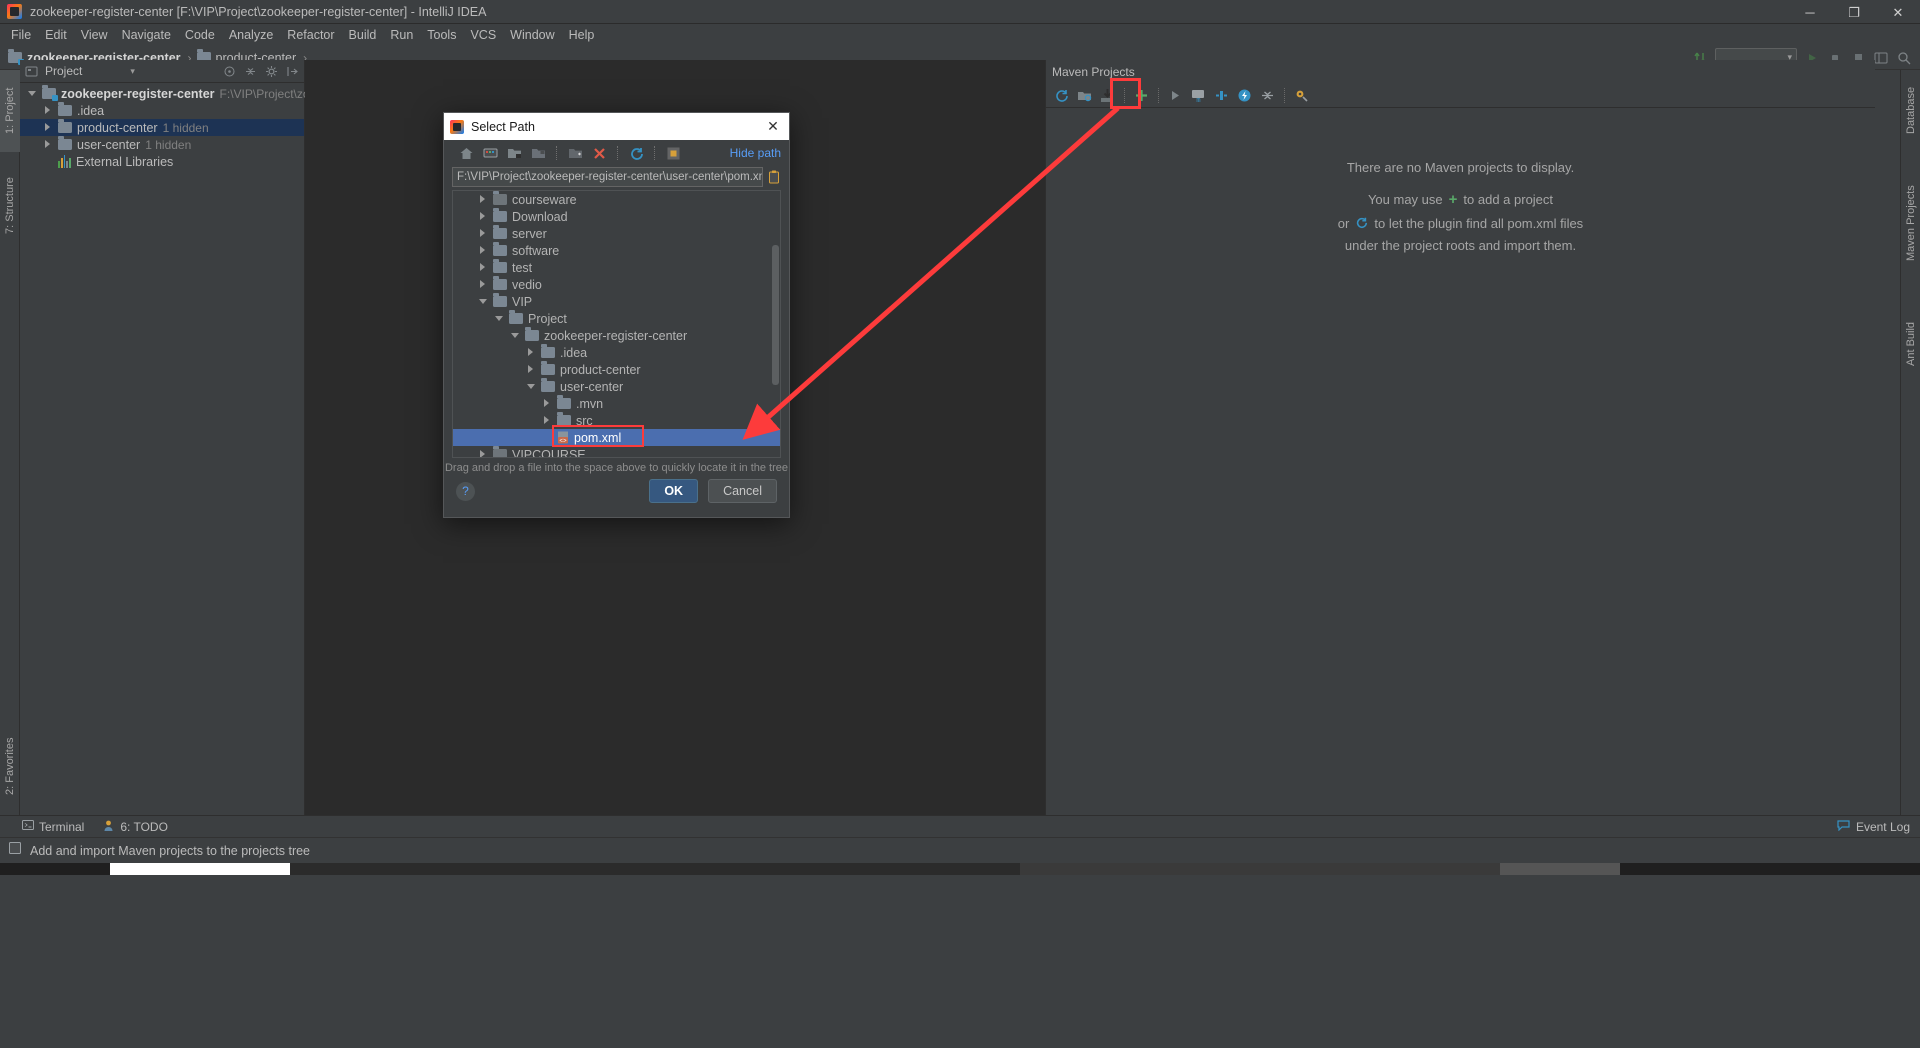 The width and height of the screenshot is (1920, 1048). What do you see at coordinates (1904, 58) in the screenshot?
I see `search-icon` at bounding box center [1904, 58].